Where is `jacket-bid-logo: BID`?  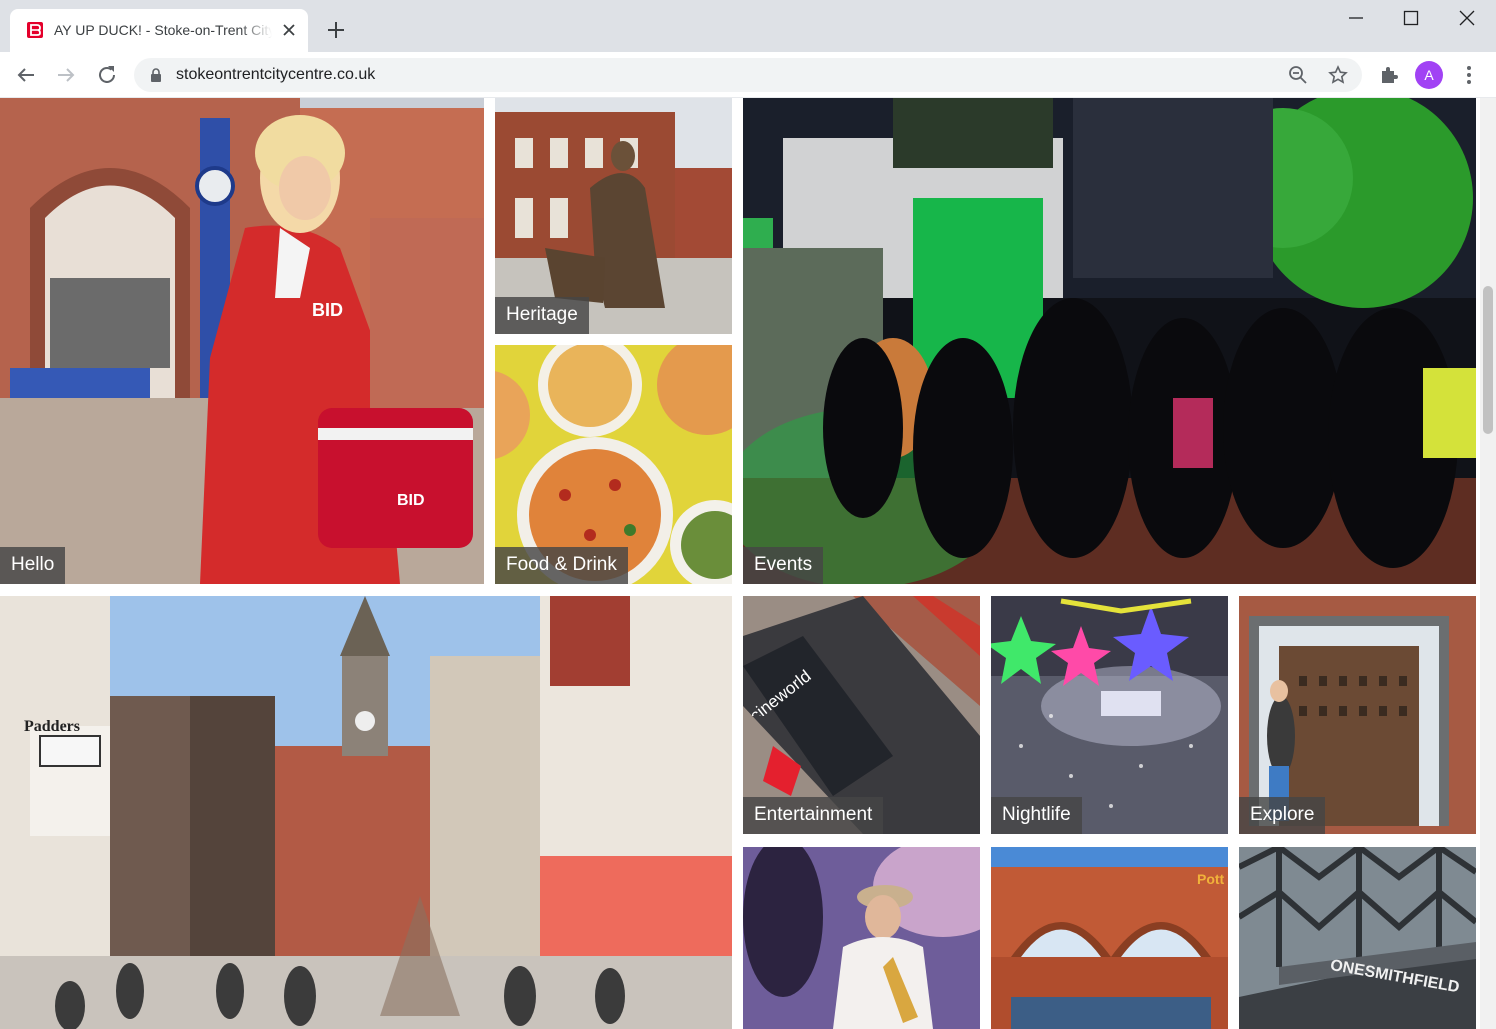
jacket-bid-logo: BID is located at coordinates (327, 310).